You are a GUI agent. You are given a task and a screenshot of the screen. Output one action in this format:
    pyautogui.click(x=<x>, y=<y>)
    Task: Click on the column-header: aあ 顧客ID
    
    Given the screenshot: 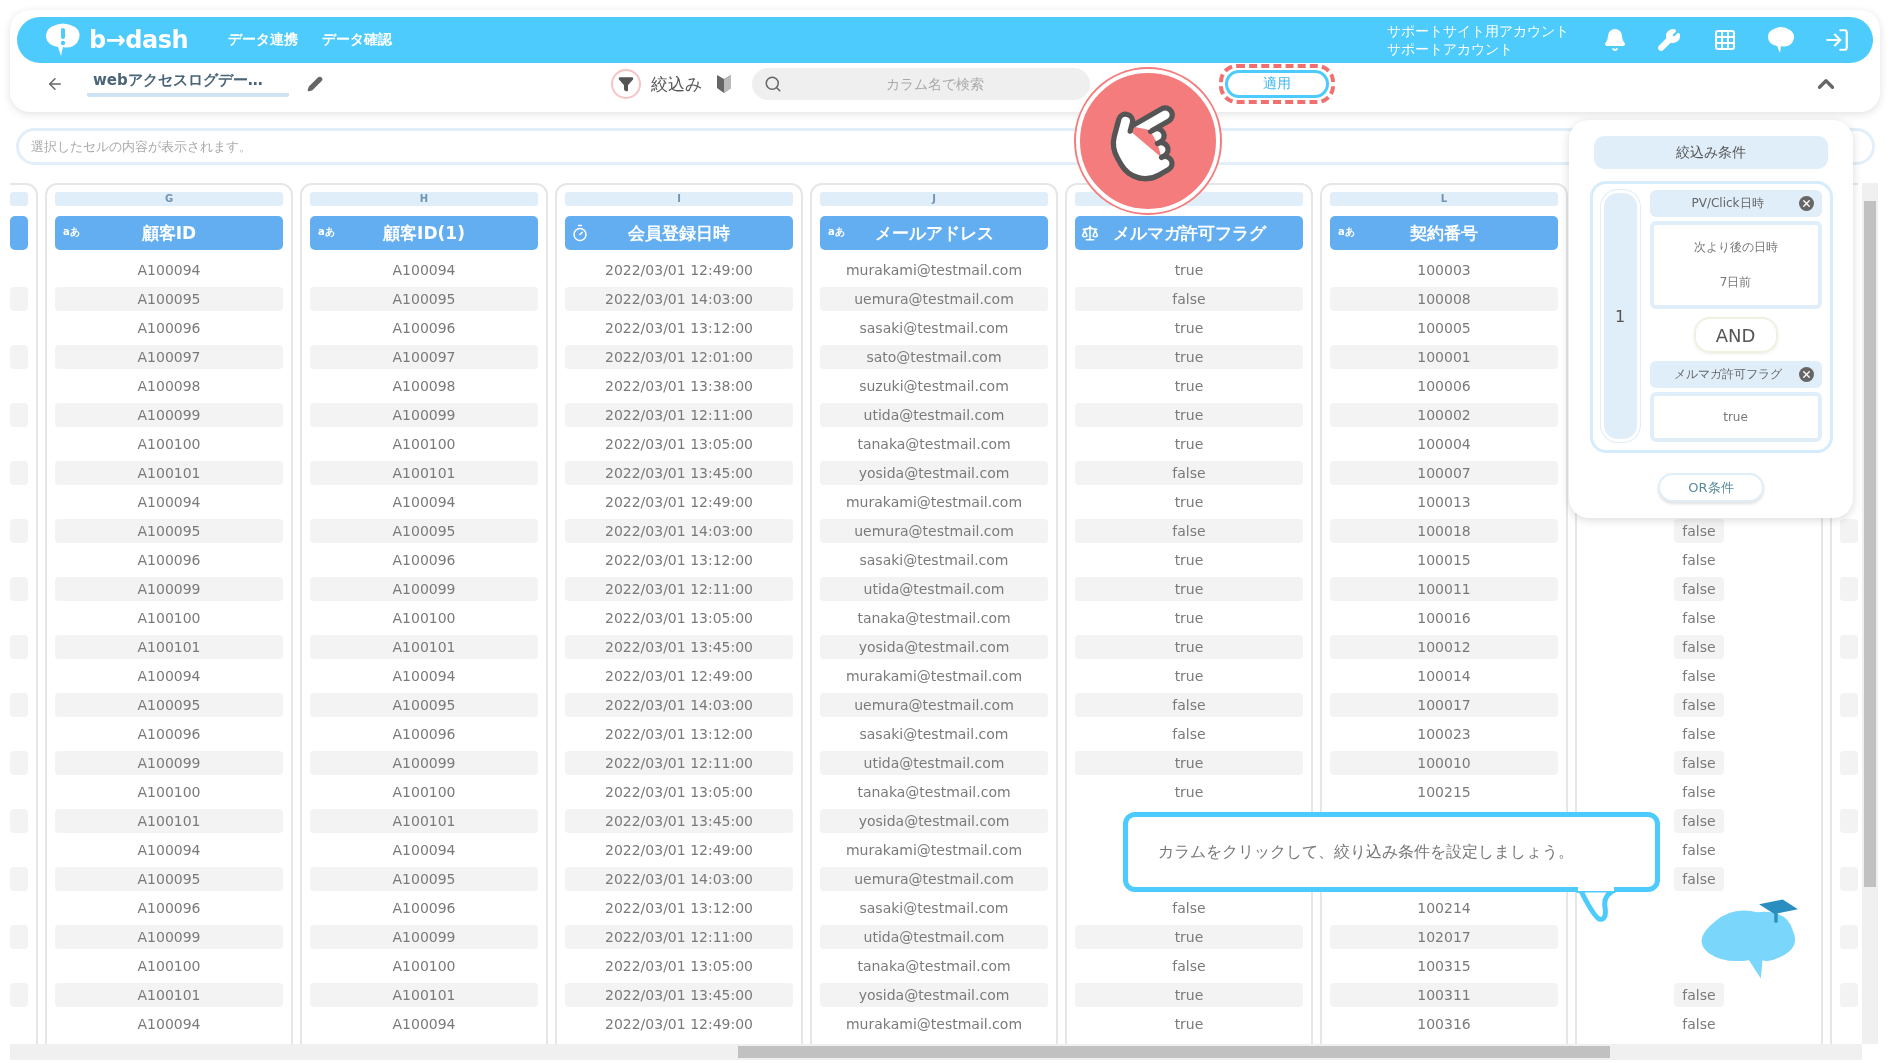 What is the action you would take?
    pyautogui.click(x=169, y=233)
    